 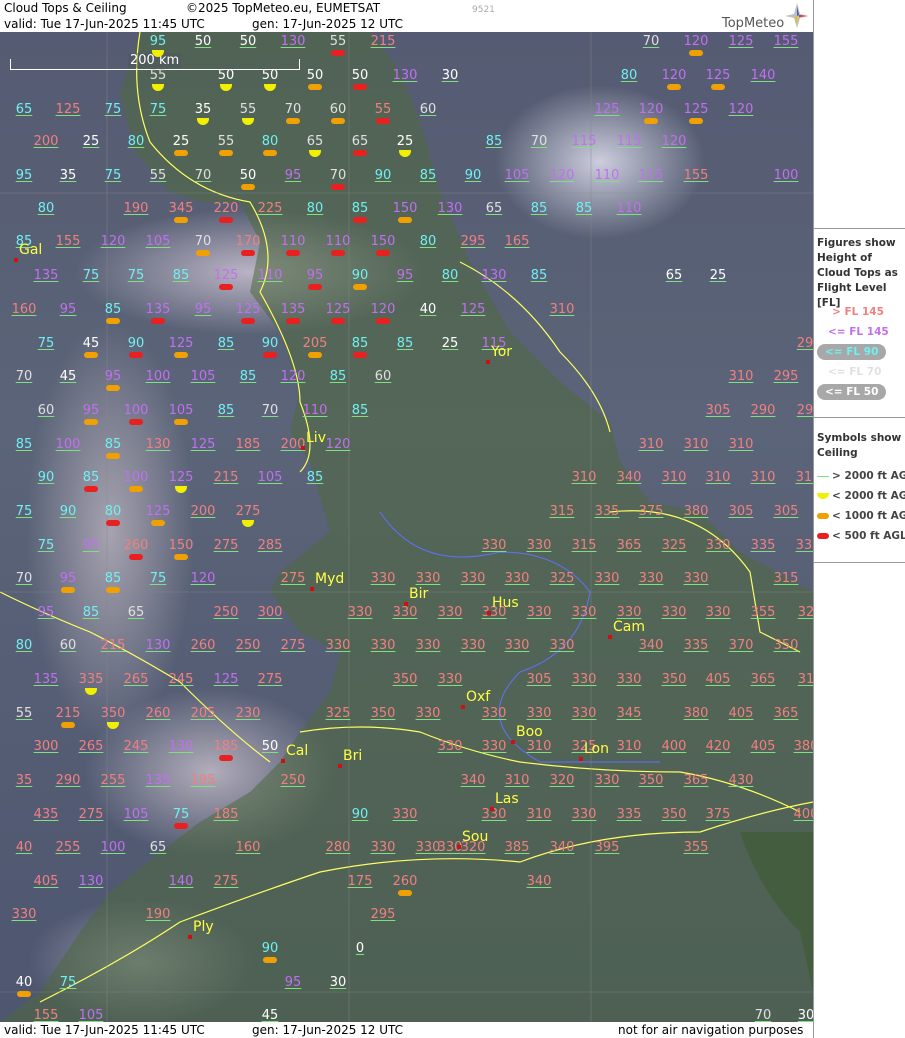 I want to click on cloud-top-label: 40, so click(x=428, y=309).